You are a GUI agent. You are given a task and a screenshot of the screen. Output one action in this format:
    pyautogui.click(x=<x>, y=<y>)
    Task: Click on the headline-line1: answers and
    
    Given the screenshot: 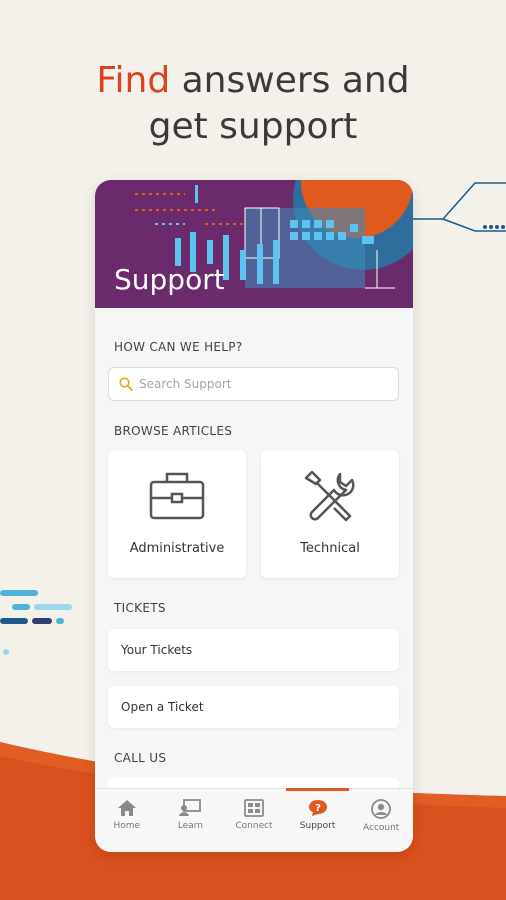 What is the action you would take?
    pyautogui.click(x=290, y=80)
    